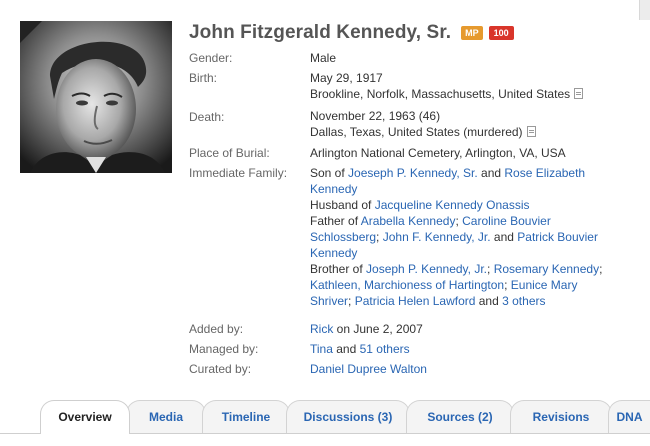  Describe the element at coordinates (557, 237) in the screenshot. I see `child-link-patrick-part1: Patrick Bouvier` at that location.